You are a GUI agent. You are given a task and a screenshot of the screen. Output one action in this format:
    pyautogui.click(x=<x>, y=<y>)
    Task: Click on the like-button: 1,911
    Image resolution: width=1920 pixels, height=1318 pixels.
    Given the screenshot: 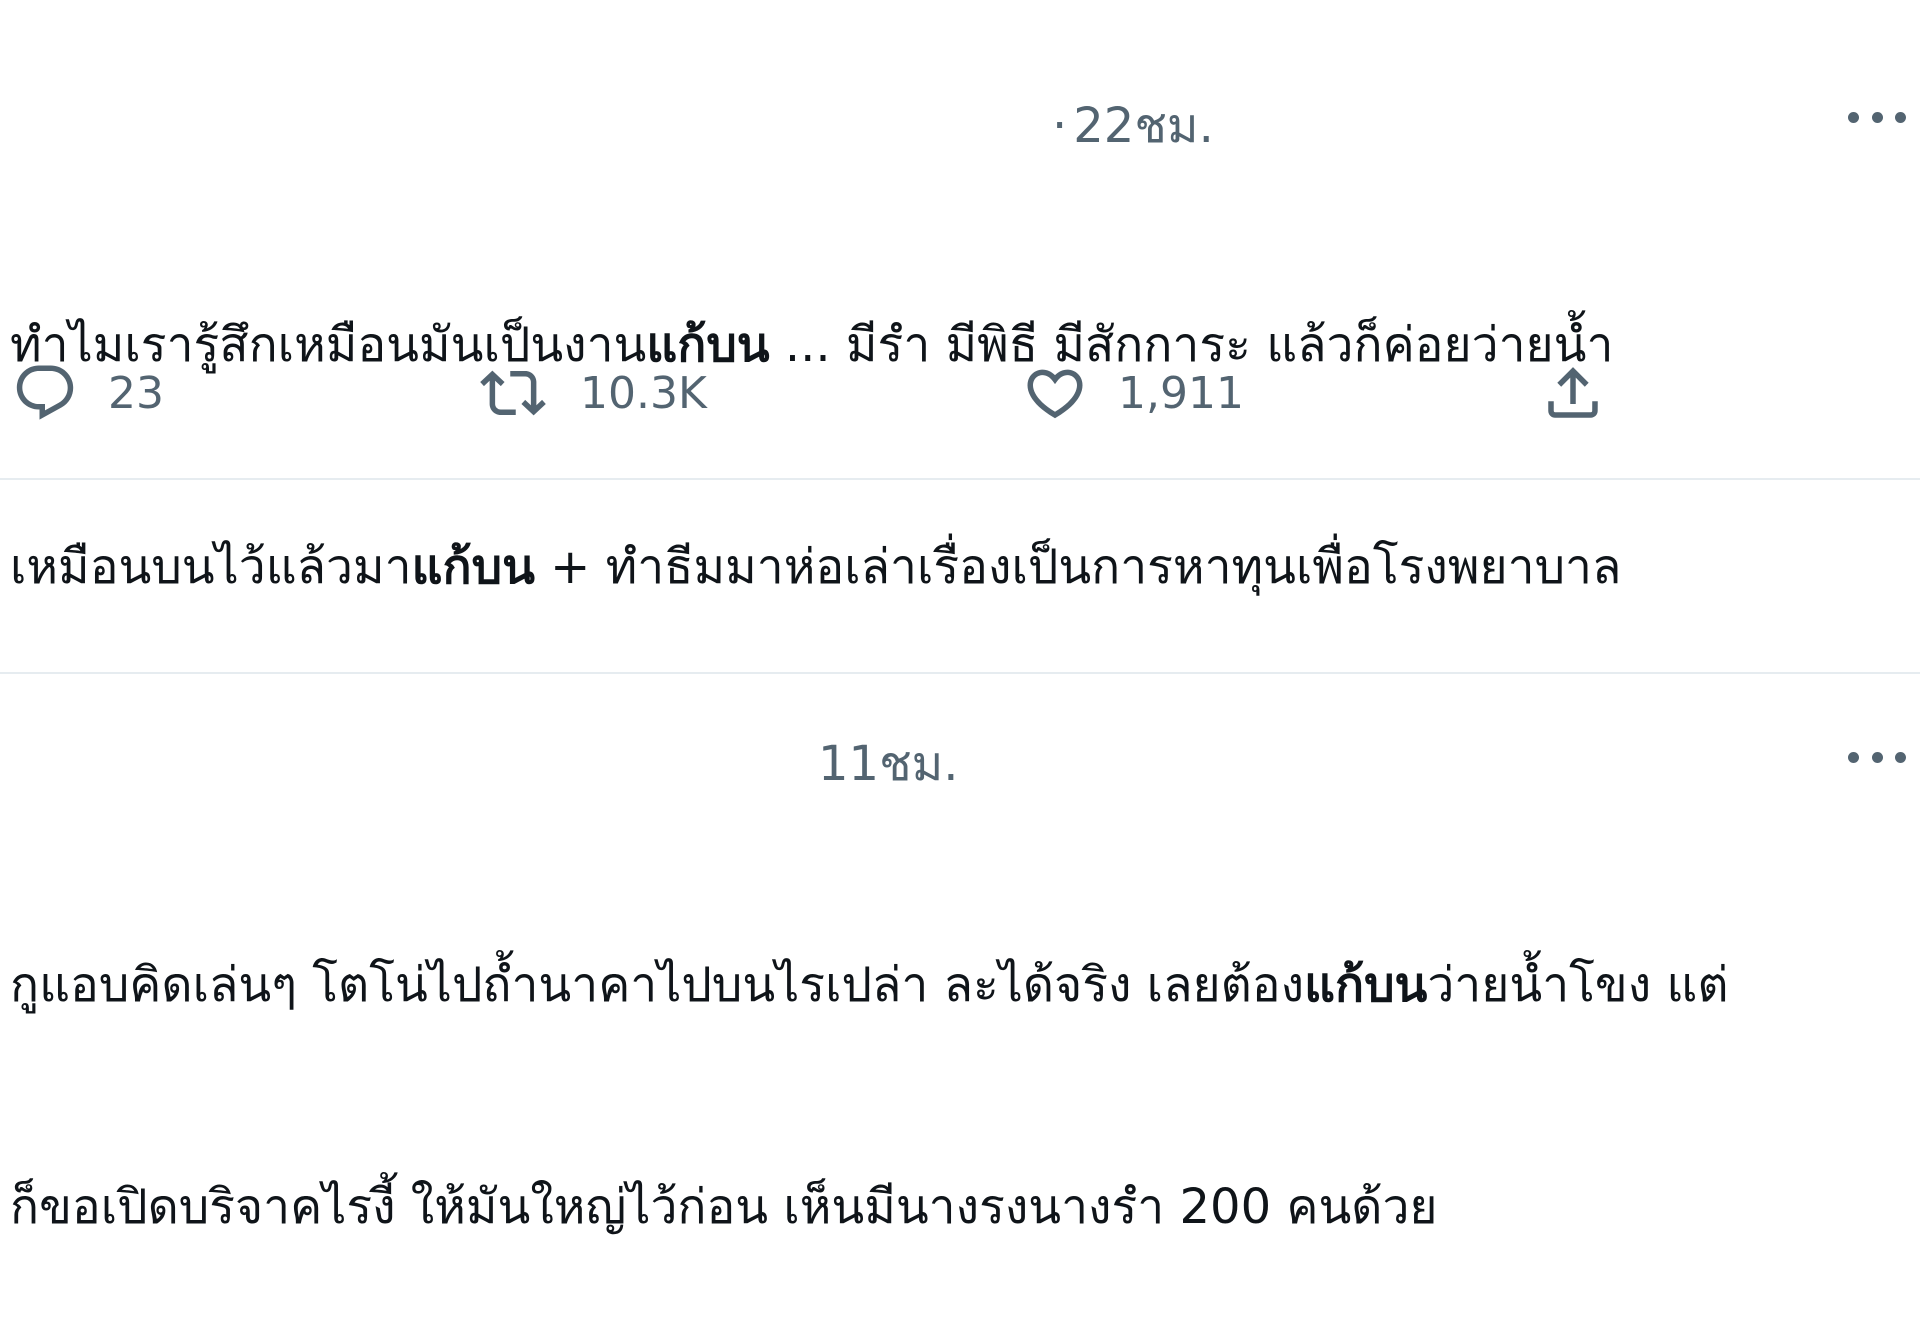 What is the action you would take?
    pyautogui.click(x=1133, y=393)
    